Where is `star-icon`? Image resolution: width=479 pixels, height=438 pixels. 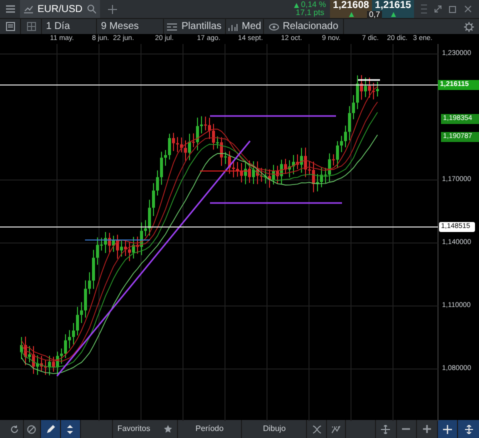
star-icon is located at coordinates (168, 429).